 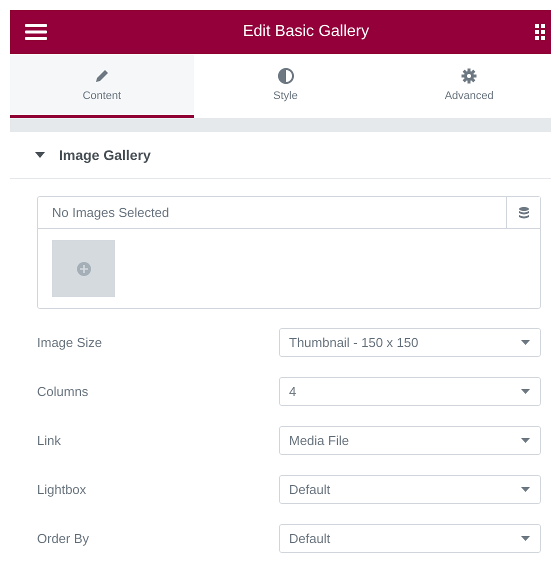 What do you see at coordinates (410, 440) in the screenshot?
I see `select-field: Media File` at bounding box center [410, 440].